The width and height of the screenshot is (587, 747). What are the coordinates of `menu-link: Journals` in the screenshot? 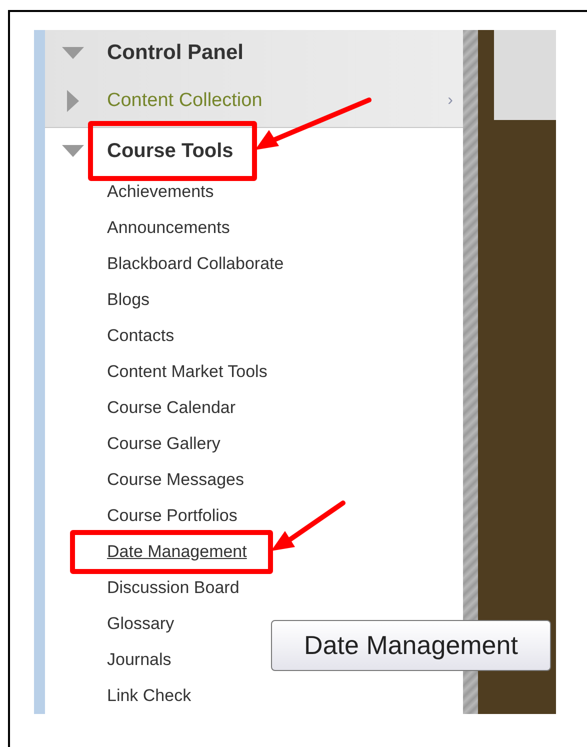 It's located at (139, 659).